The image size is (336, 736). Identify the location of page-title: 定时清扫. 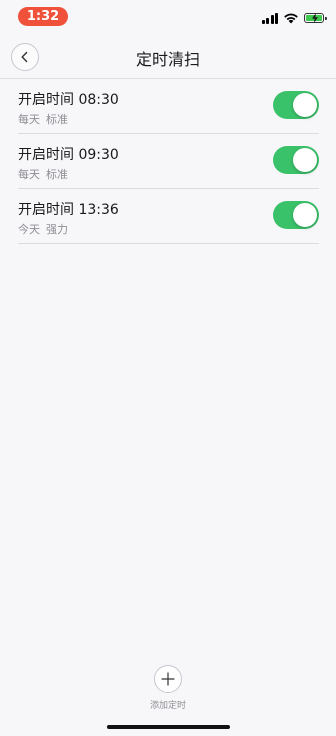
(167, 59).